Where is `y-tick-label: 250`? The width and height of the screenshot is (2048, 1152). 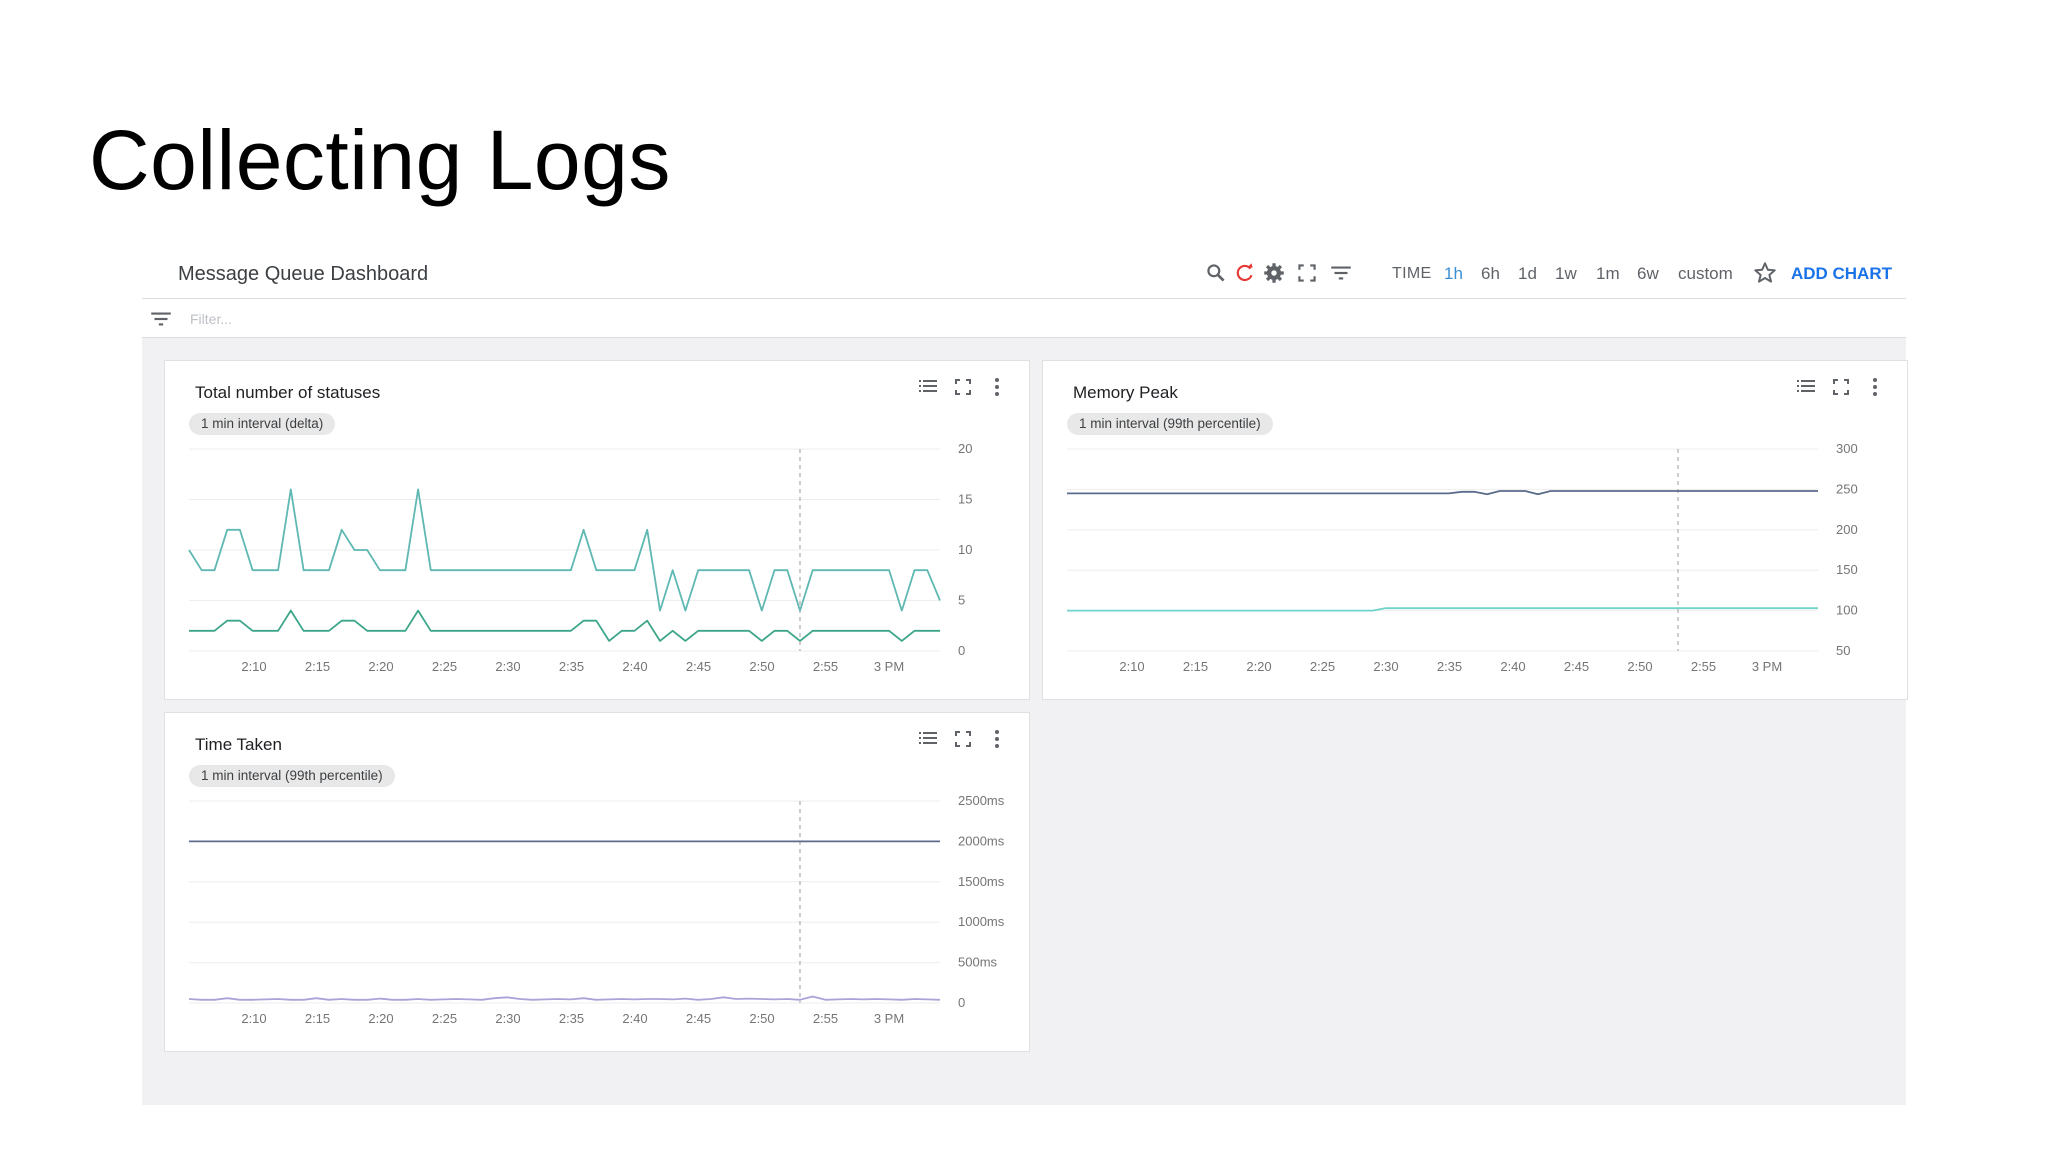 y-tick-label: 250 is located at coordinates (1847, 488).